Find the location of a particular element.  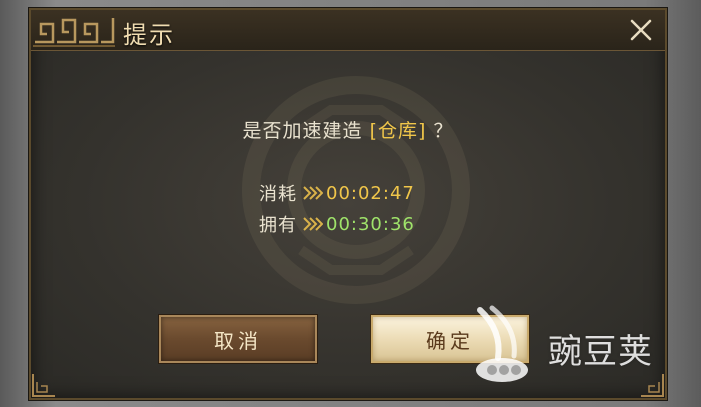

owned-row: 拥有 00:30:36 is located at coordinates (337, 224).